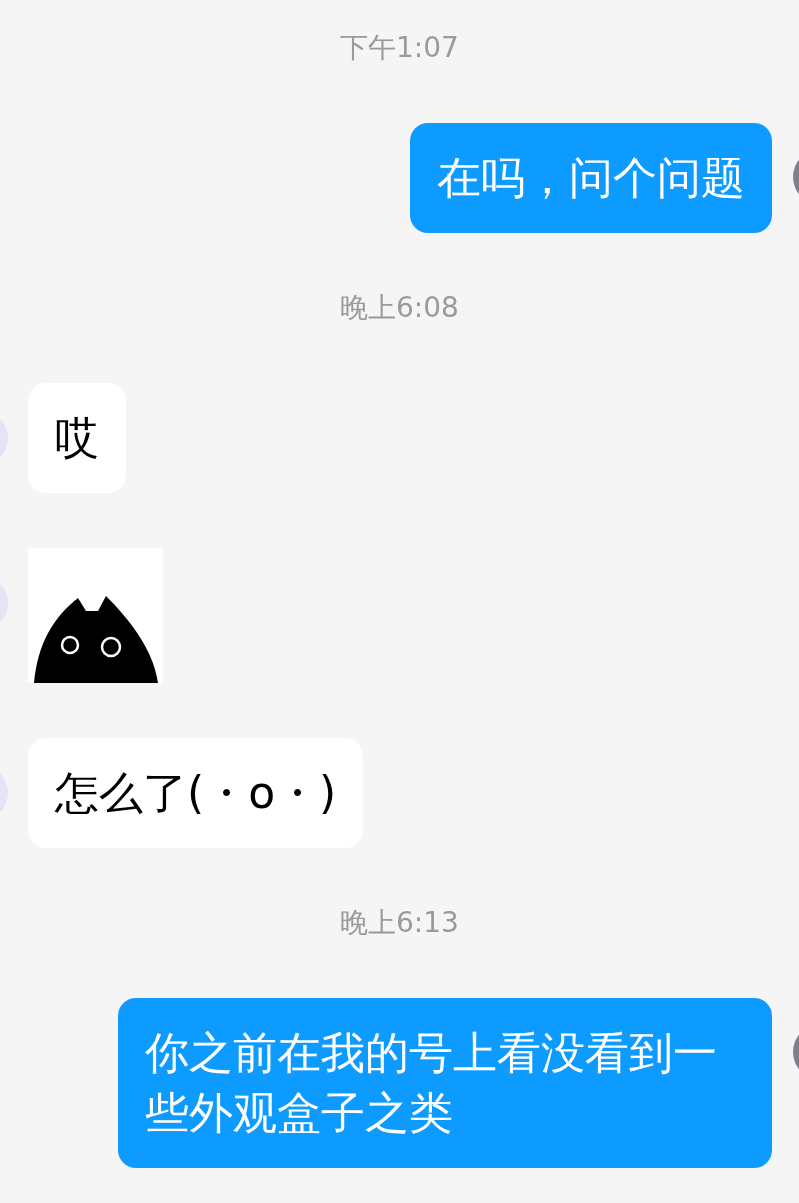 Image resolution: width=799 pixels, height=1203 pixels. I want to click on message-bubble: 哎, so click(77, 438).